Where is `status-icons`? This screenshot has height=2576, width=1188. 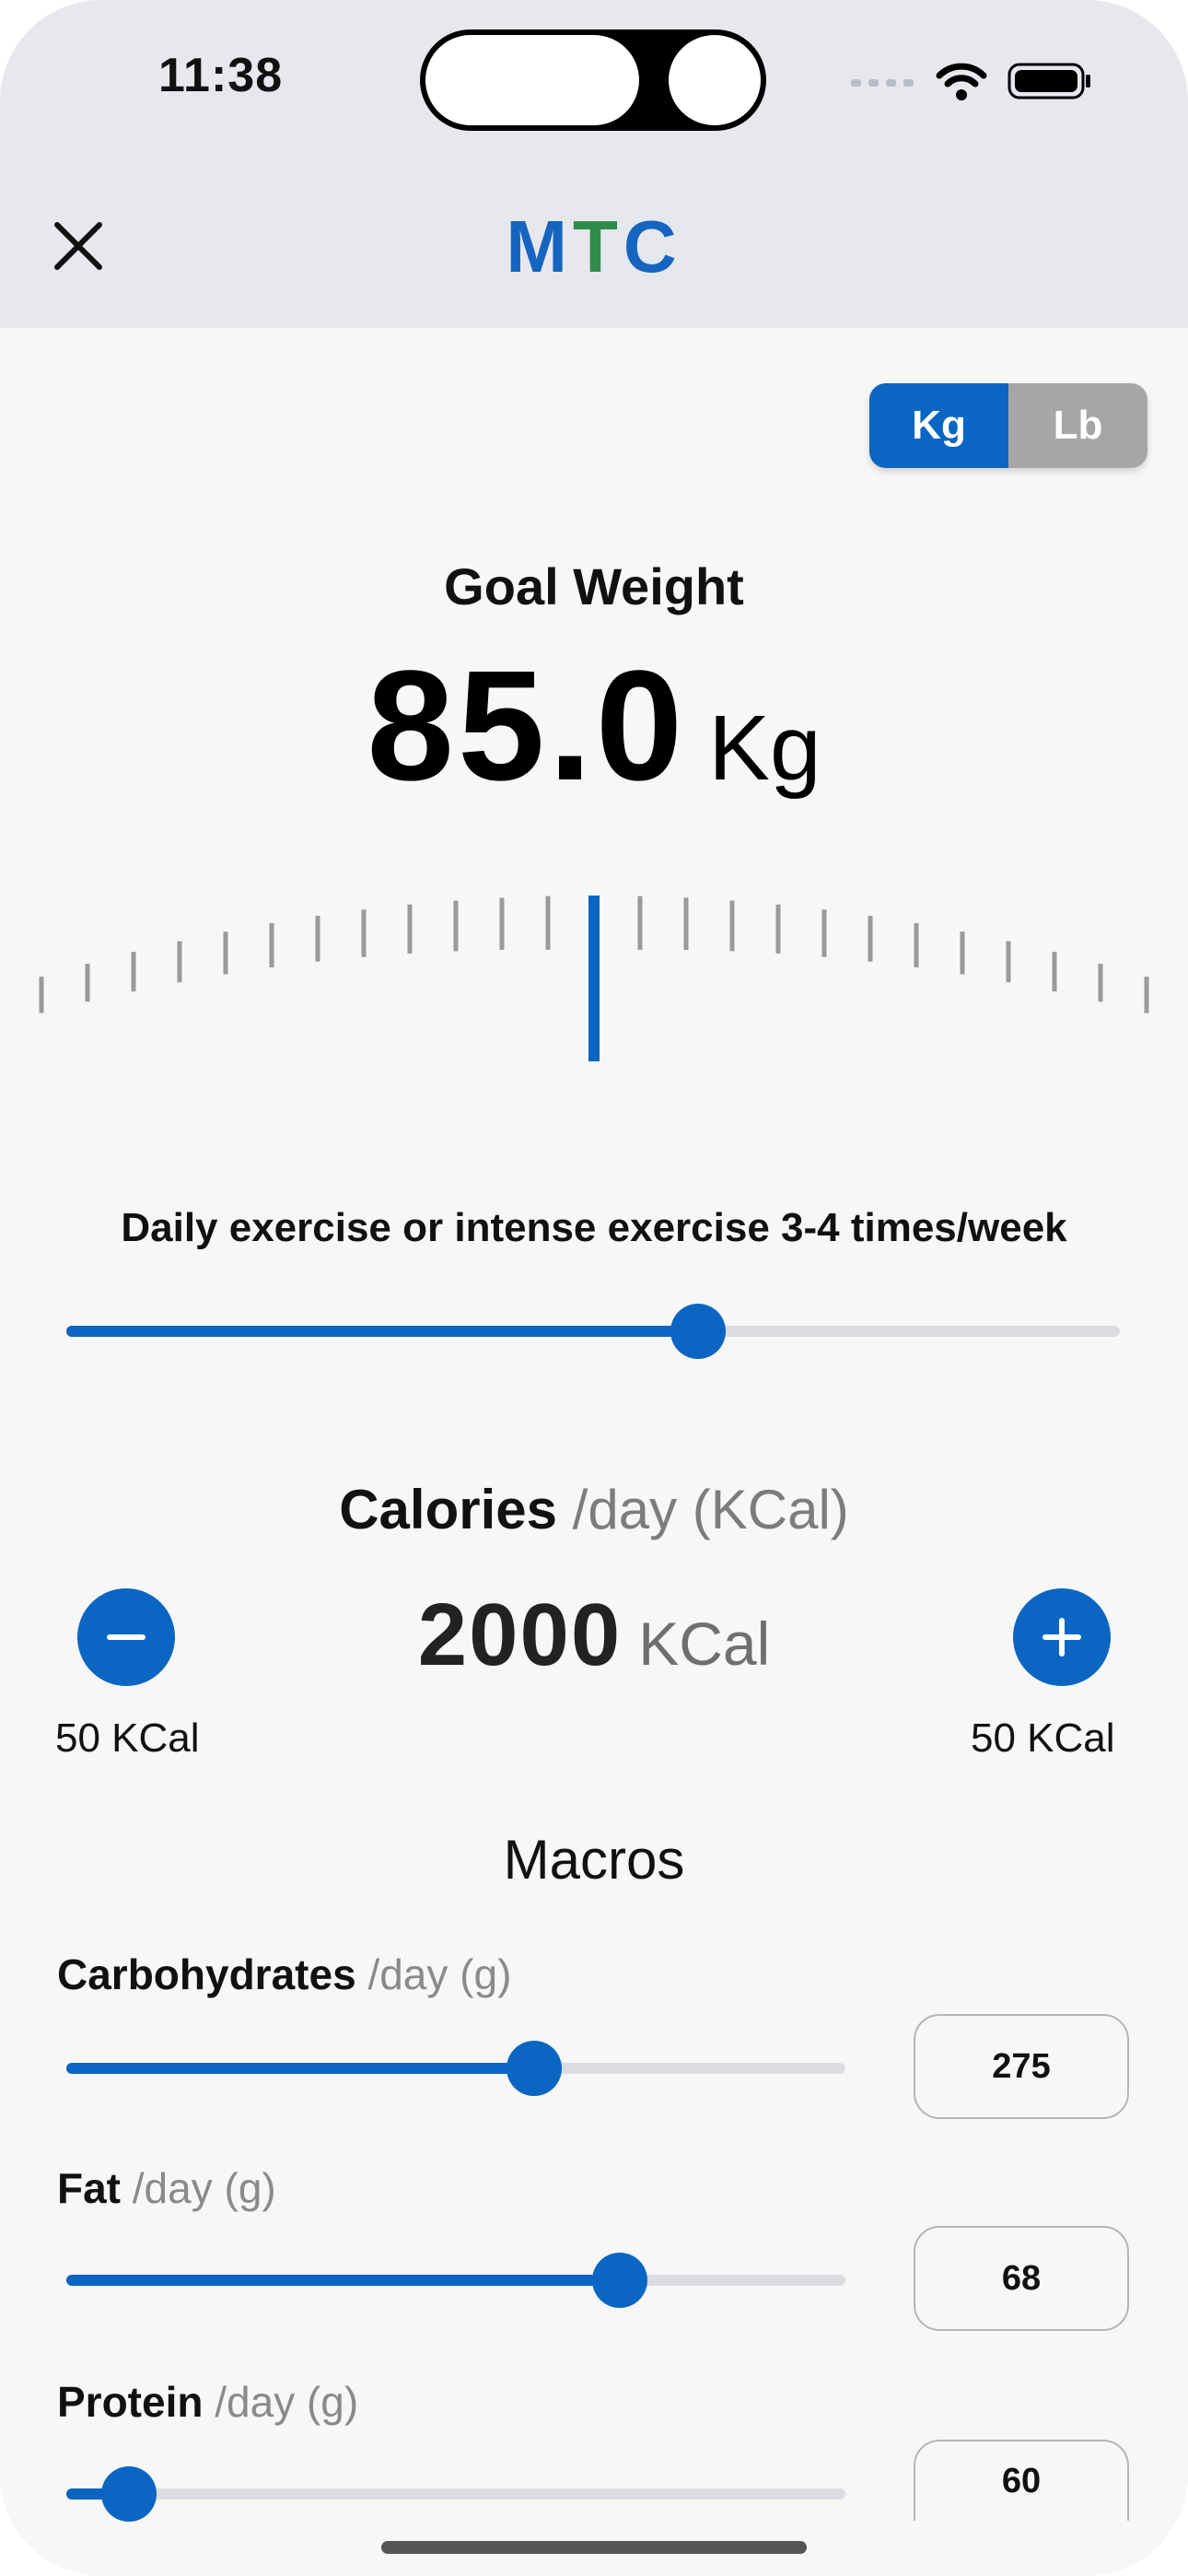 status-icons is located at coordinates (971, 81).